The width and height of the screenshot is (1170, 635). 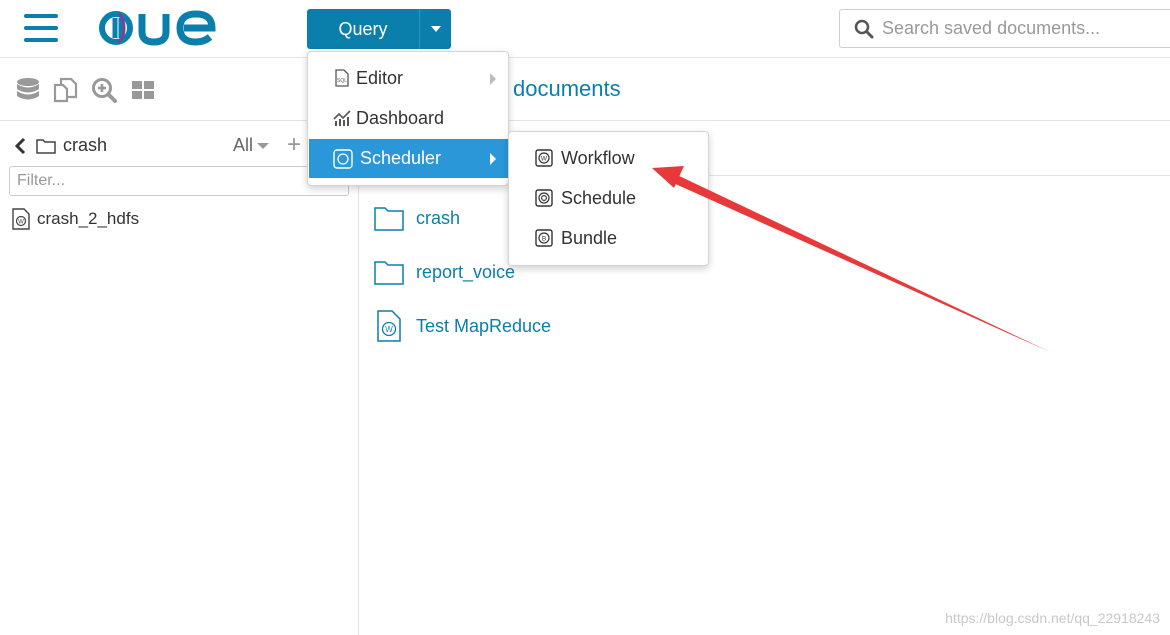 I want to click on type-filter-dropdown: All, so click(x=251, y=145).